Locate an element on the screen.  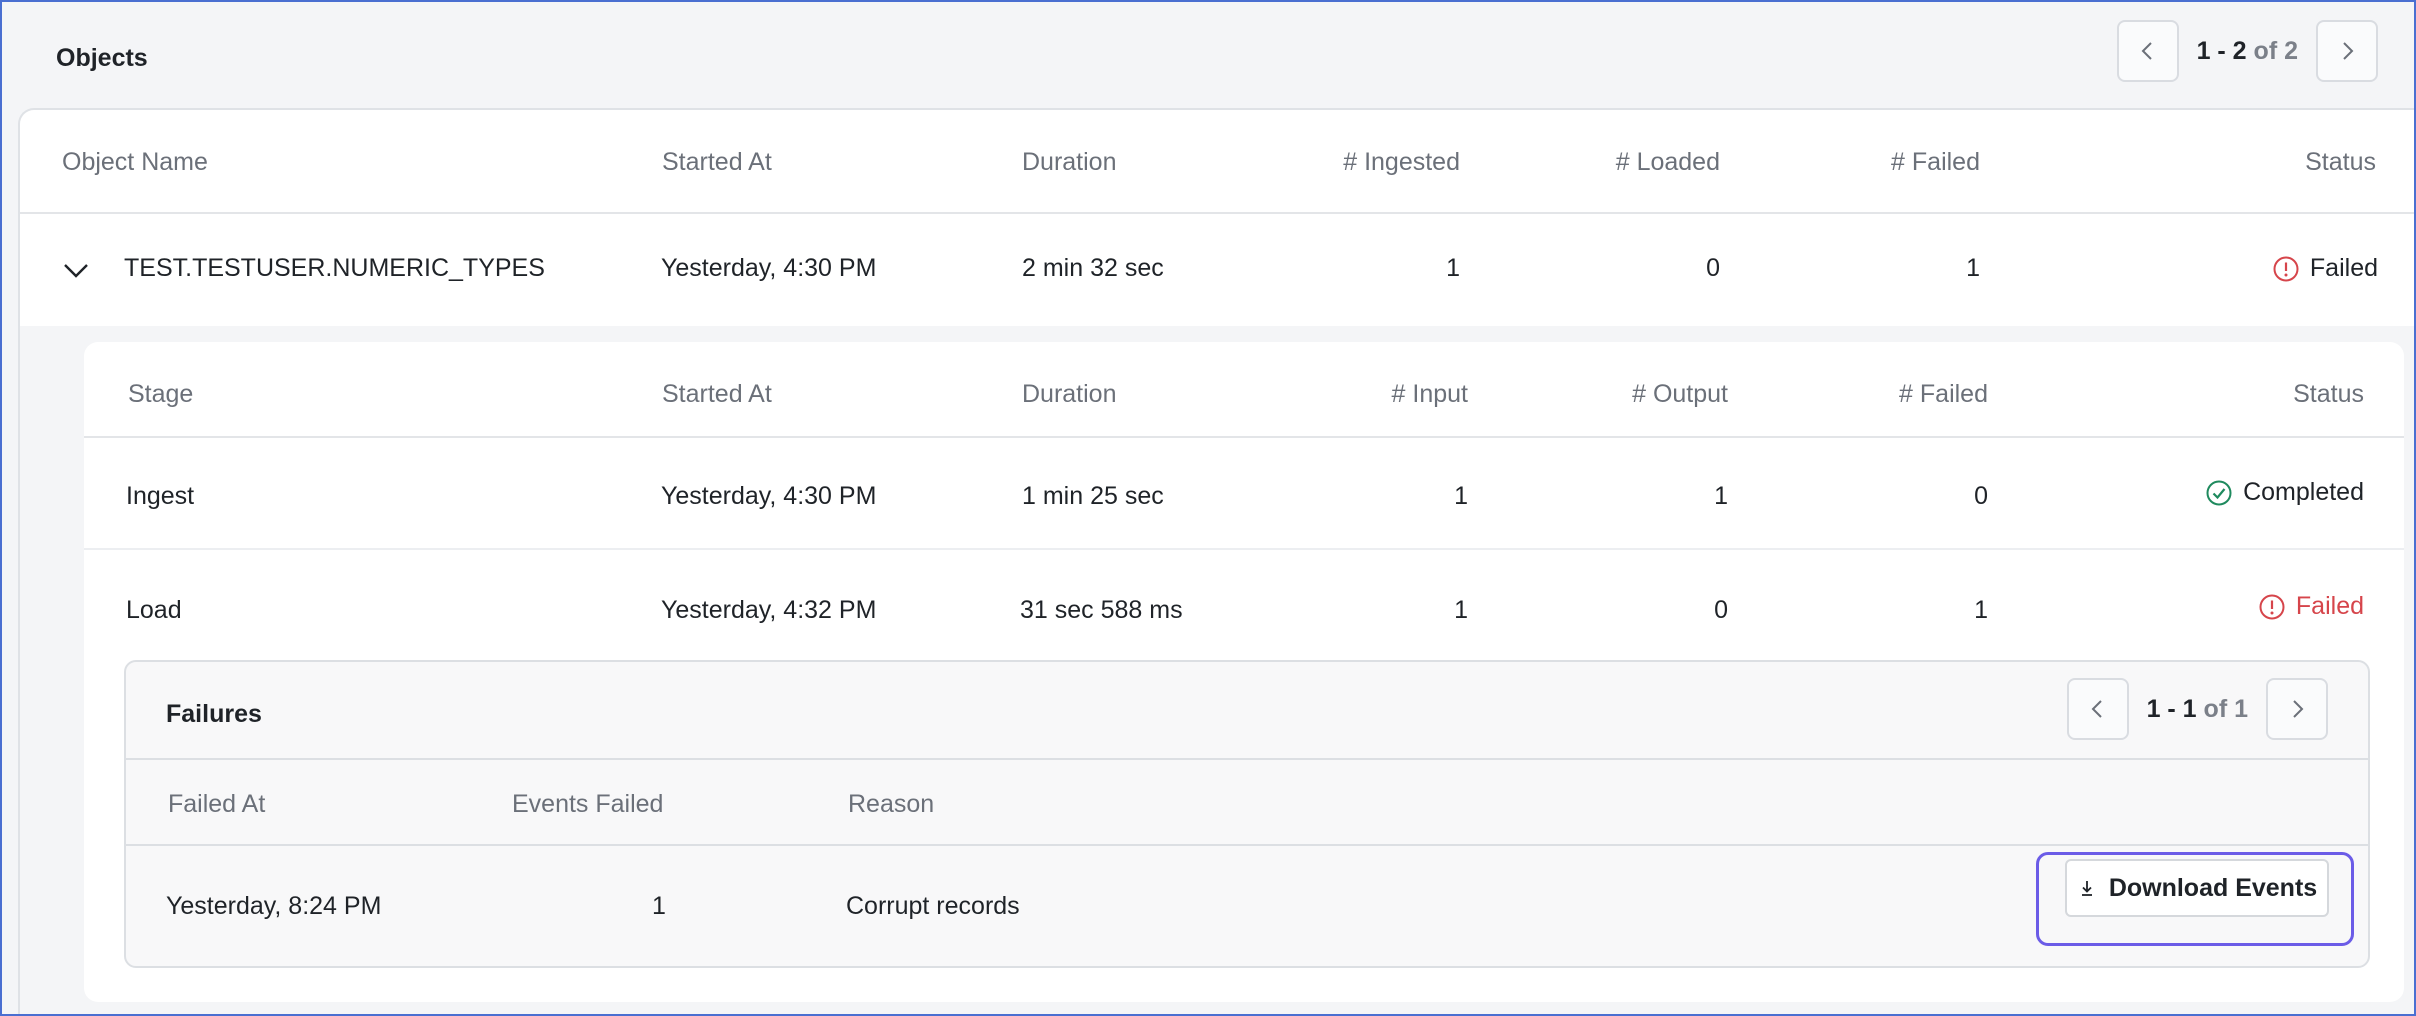
object-failed: 1 is located at coordinates (1973, 268).